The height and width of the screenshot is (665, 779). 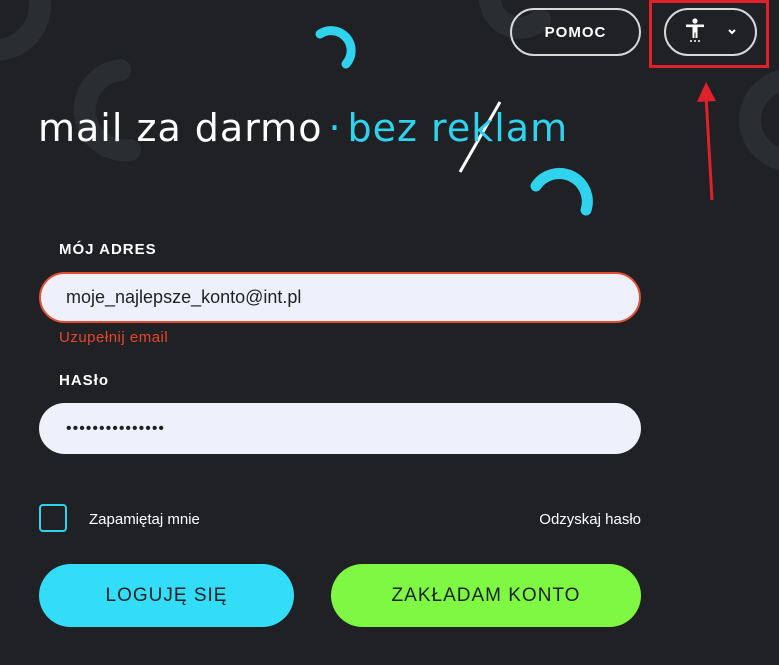 I want to click on accessibility-person-icon, so click(x=695, y=32).